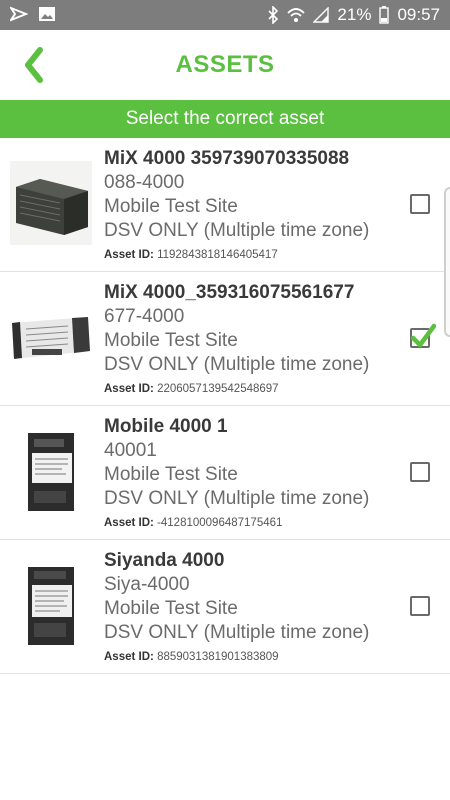  I want to click on asset-id: Asset ID: 2206057139542548697, so click(254, 389).